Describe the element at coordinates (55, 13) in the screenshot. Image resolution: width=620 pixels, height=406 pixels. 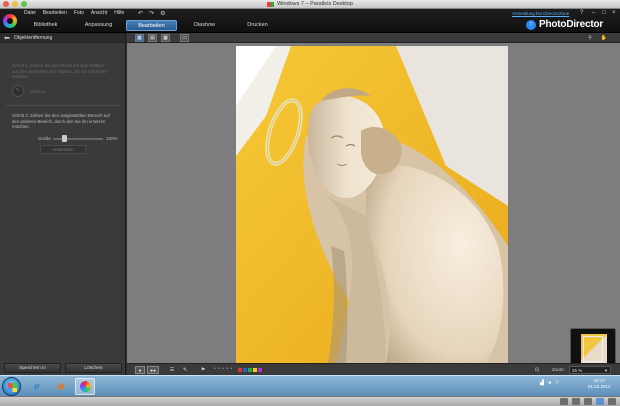
I see `menu-edit: Bearbeiten` at that location.